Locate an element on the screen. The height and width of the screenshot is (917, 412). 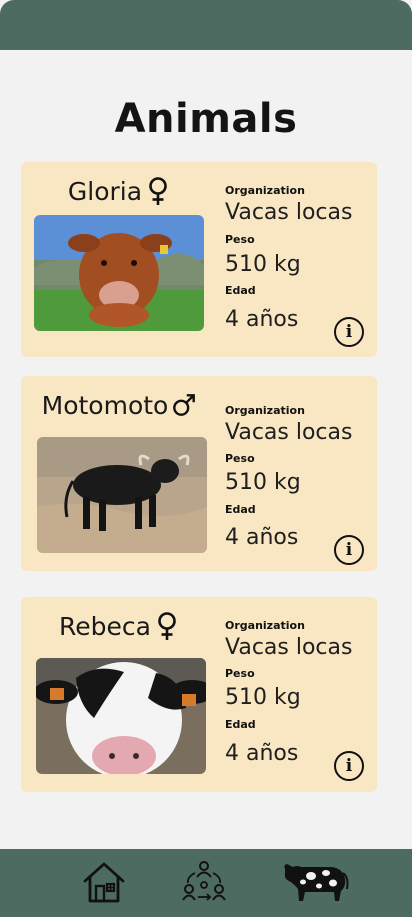
animal-name-row: Rebeca is located at coordinates (119, 626).